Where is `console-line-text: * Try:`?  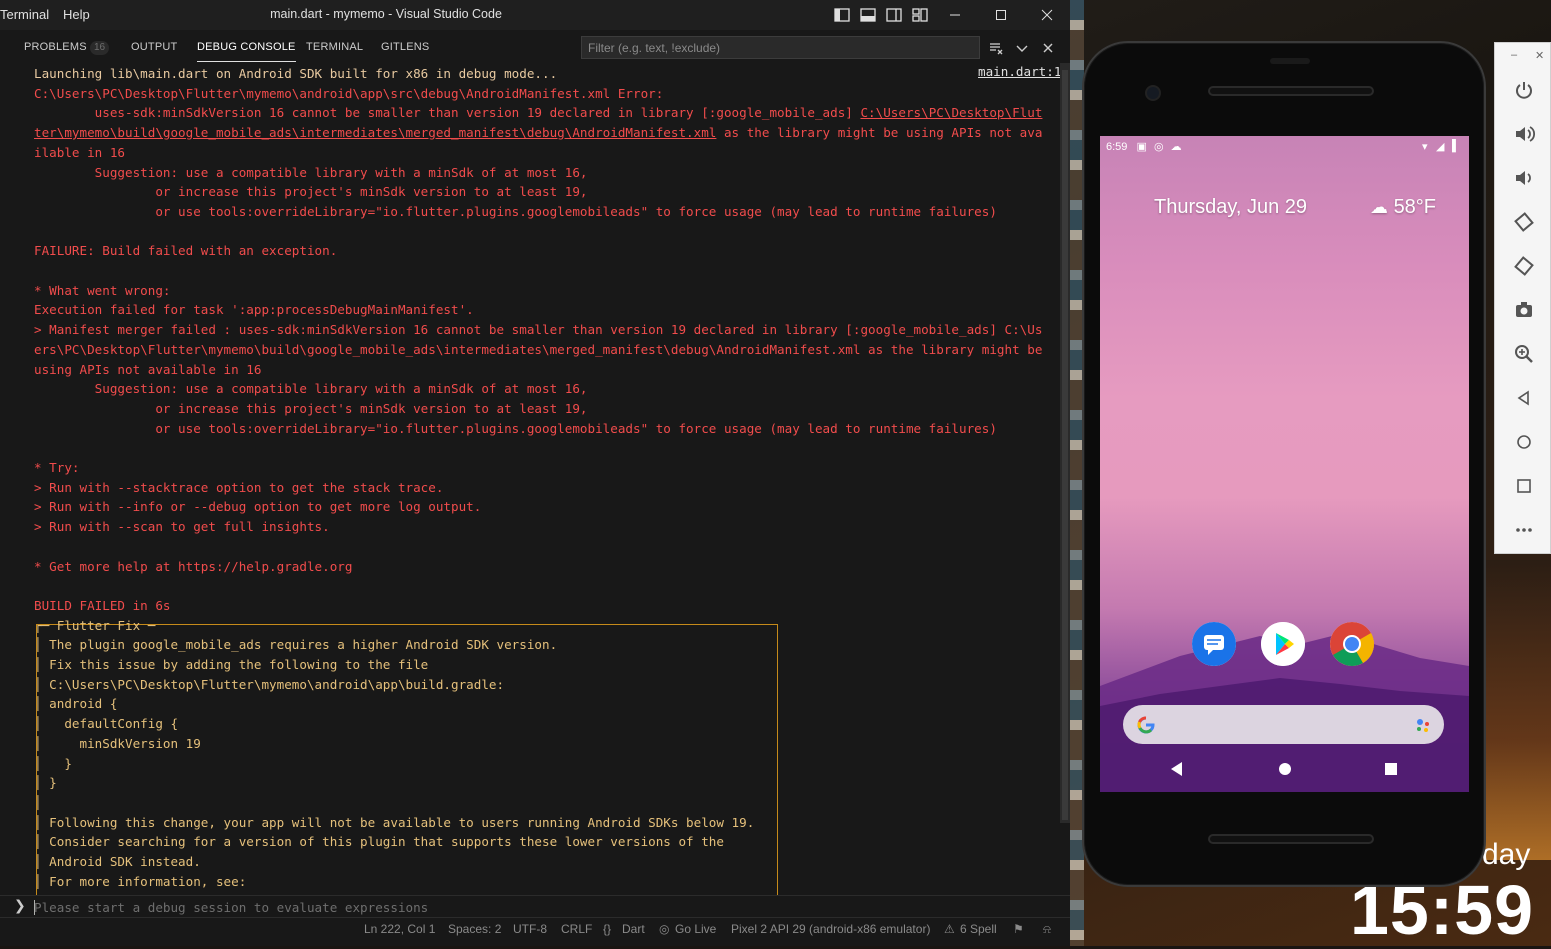
console-line-text: * Try: is located at coordinates (57, 467).